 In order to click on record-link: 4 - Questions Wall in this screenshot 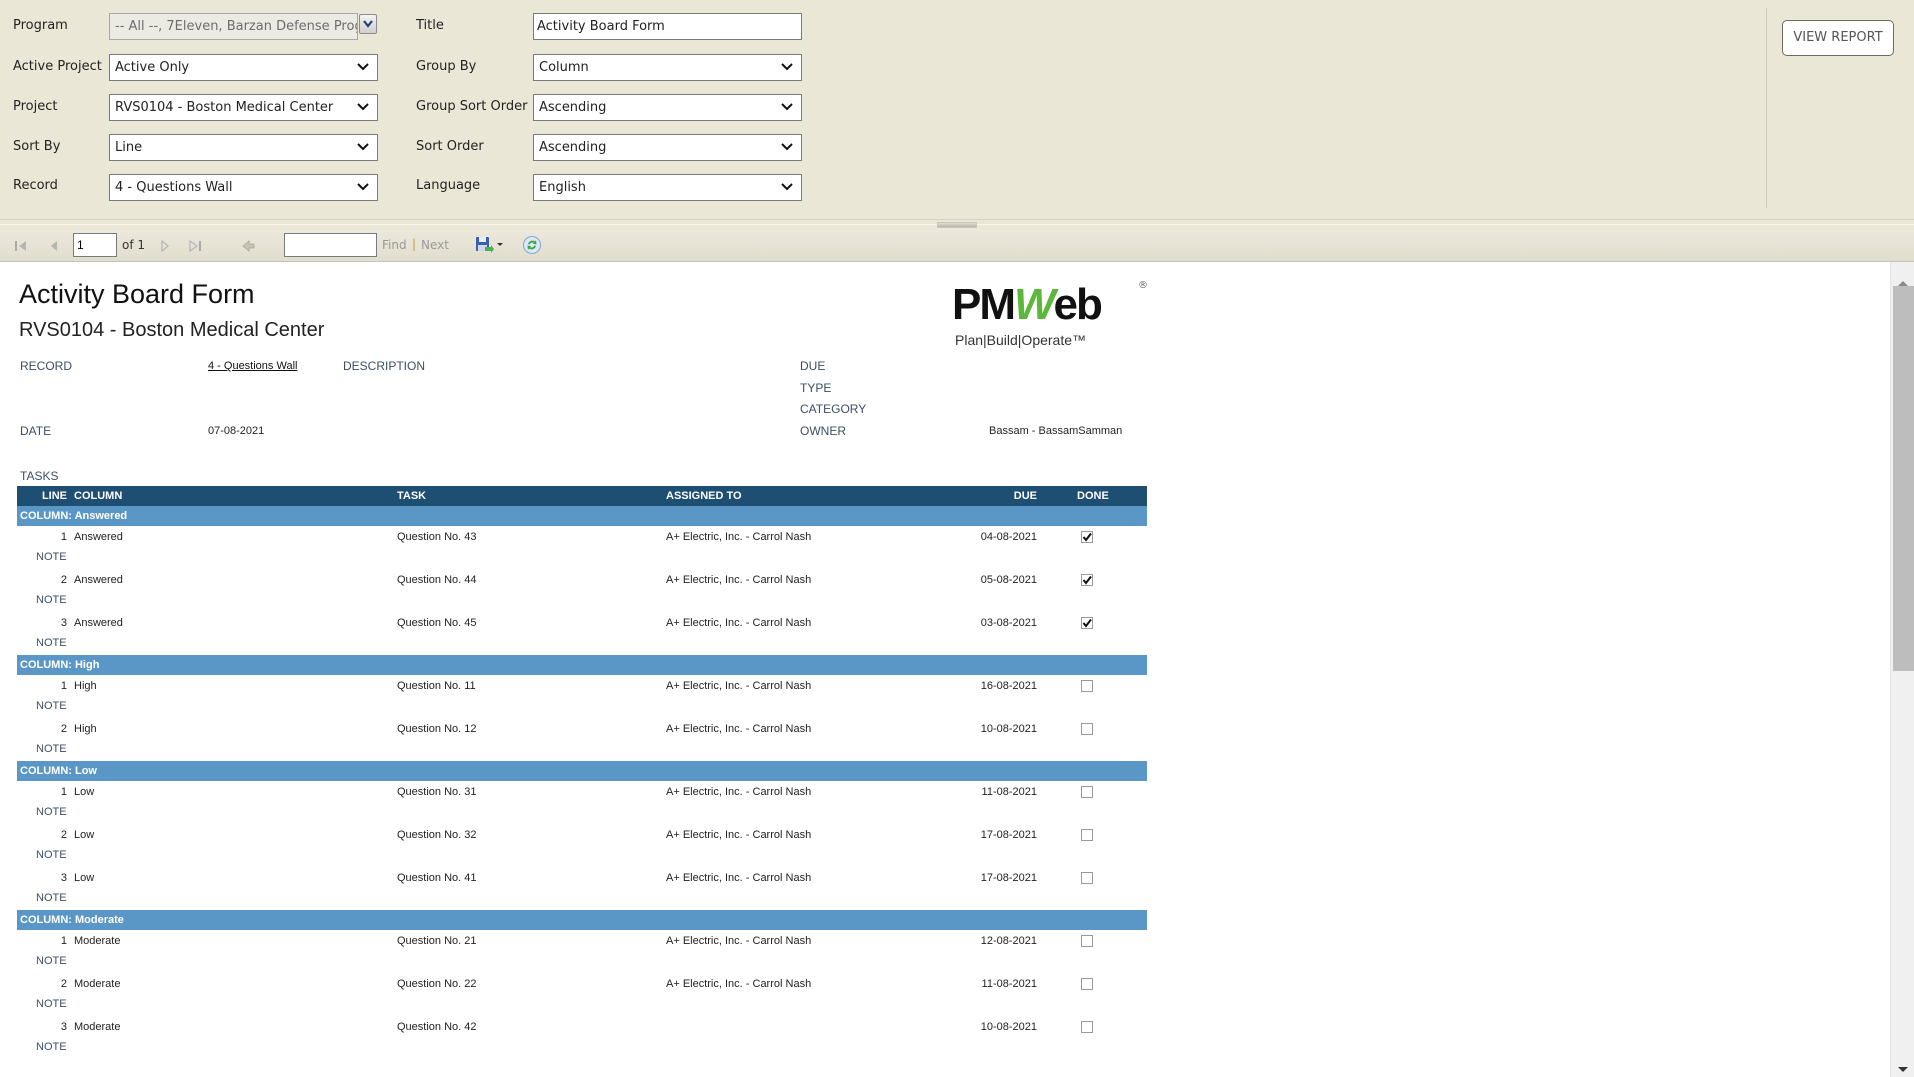, I will do `click(252, 366)`.